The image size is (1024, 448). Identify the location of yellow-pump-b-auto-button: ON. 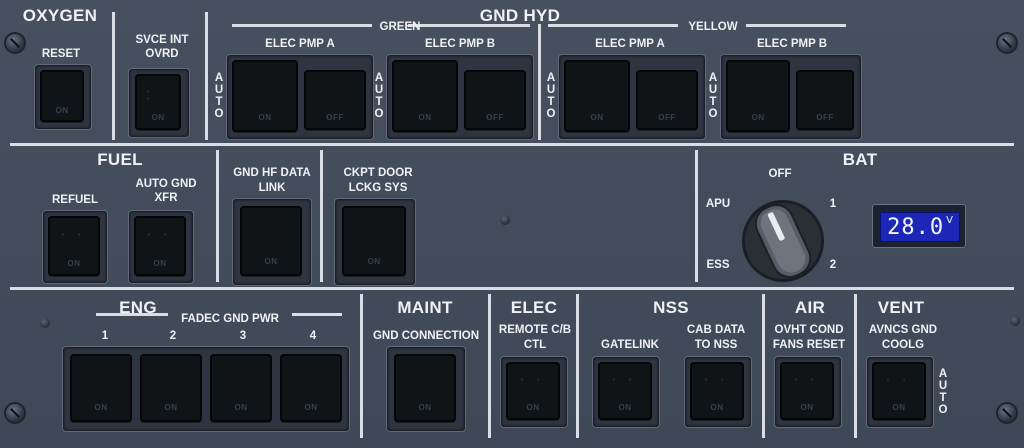
(758, 96).